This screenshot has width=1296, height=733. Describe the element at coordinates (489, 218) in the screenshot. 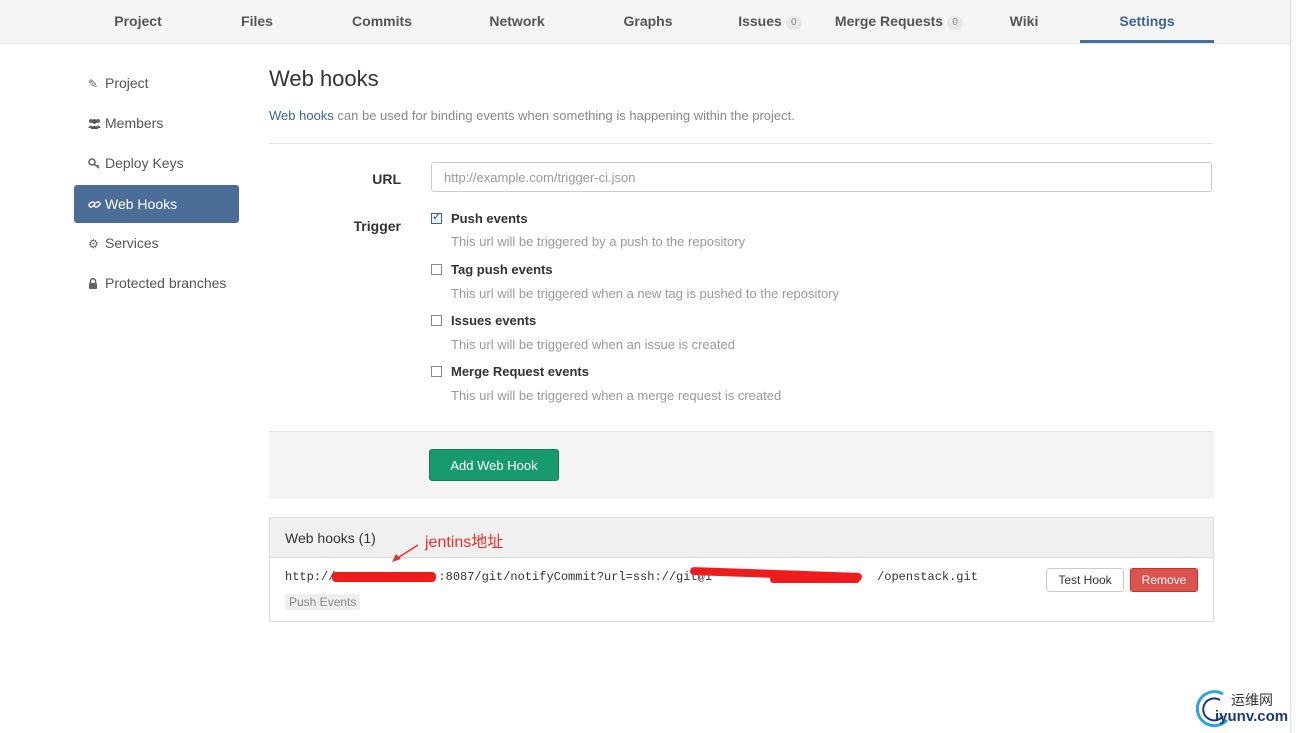

I see `push-events-label: Push events` at that location.